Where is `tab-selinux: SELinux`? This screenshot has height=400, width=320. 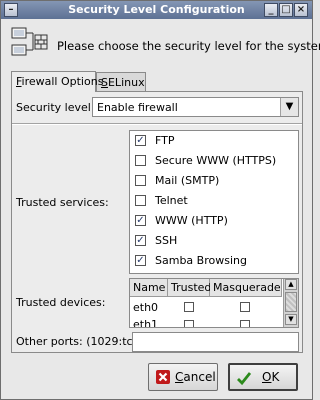
tab-selinux: SELinux is located at coordinates (121, 81).